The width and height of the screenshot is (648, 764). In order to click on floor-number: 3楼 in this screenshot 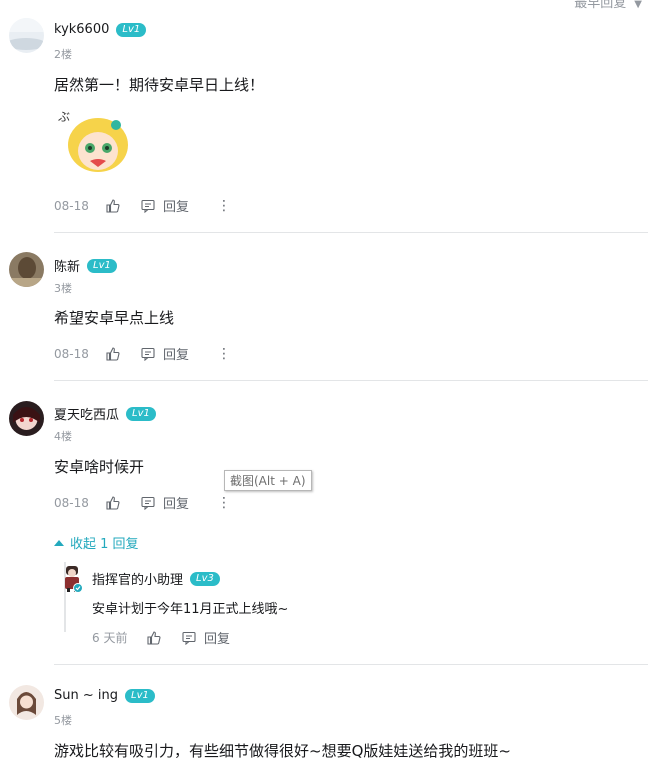, I will do `click(63, 288)`.